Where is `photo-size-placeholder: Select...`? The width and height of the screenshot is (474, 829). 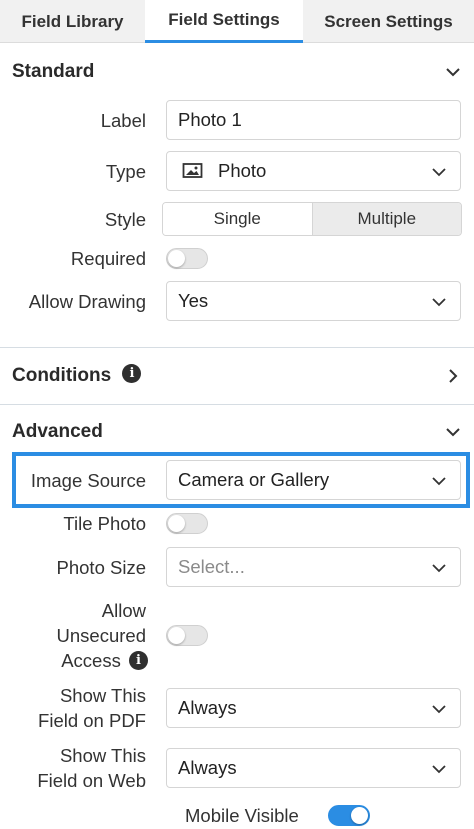 photo-size-placeholder: Select... is located at coordinates (211, 566).